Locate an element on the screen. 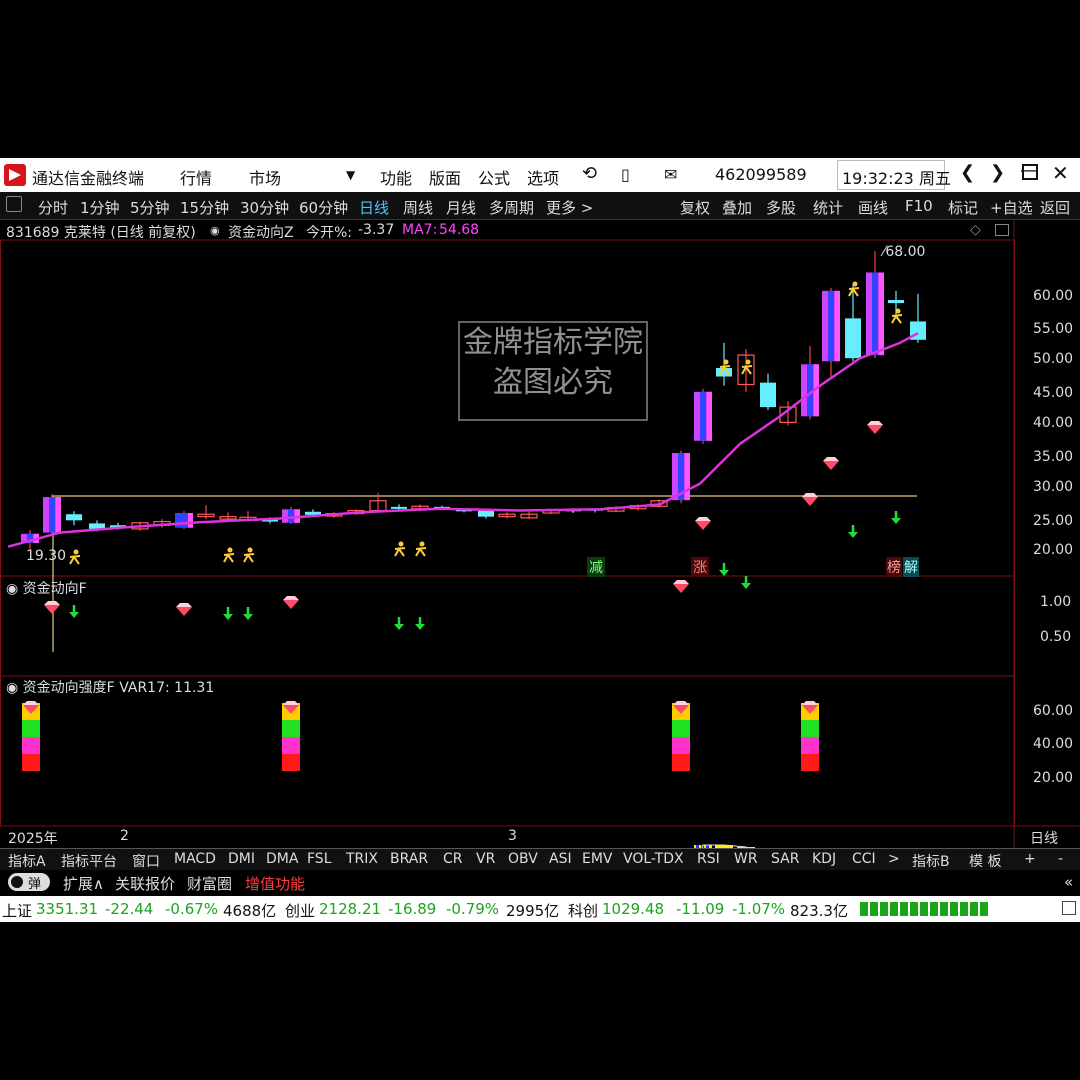 The height and width of the screenshot is (1080, 1080). menu-shichang: 市场 is located at coordinates (265, 177).